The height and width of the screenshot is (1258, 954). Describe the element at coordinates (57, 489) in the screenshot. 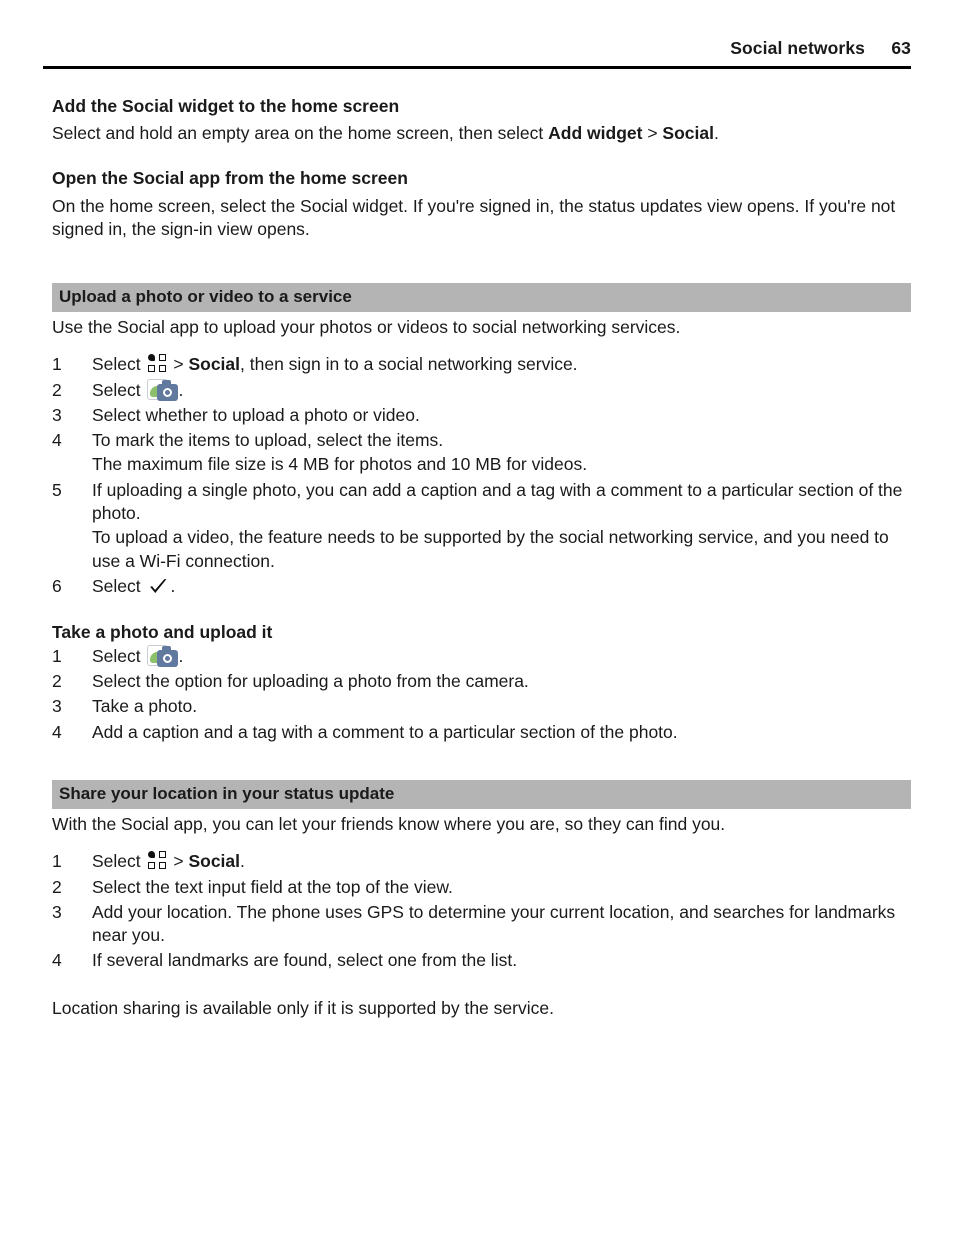

I see `step-number: 5` at that location.